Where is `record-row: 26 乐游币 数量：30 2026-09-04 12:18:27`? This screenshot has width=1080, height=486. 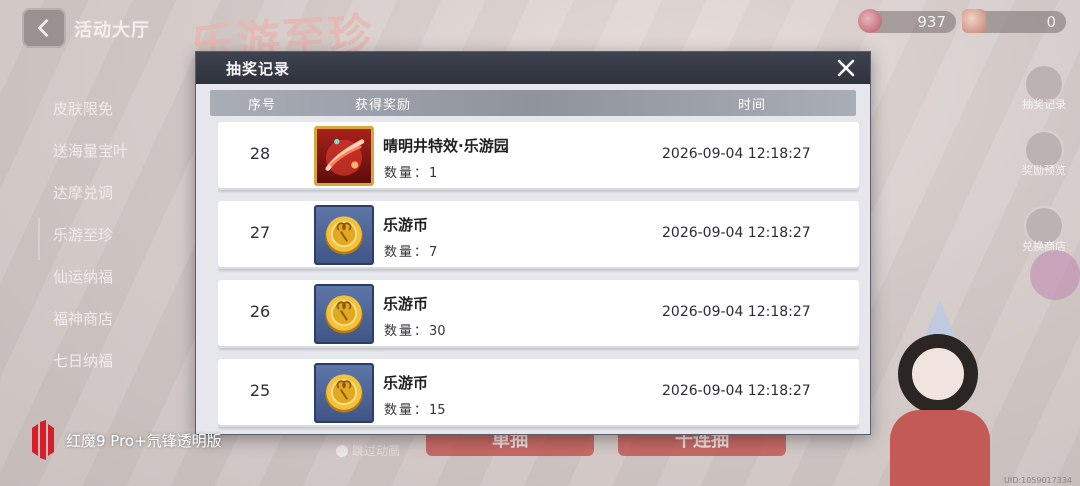 record-row: 26 乐游币 数量：30 2026-09-04 12:18:27 is located at coordinates (538, 314).